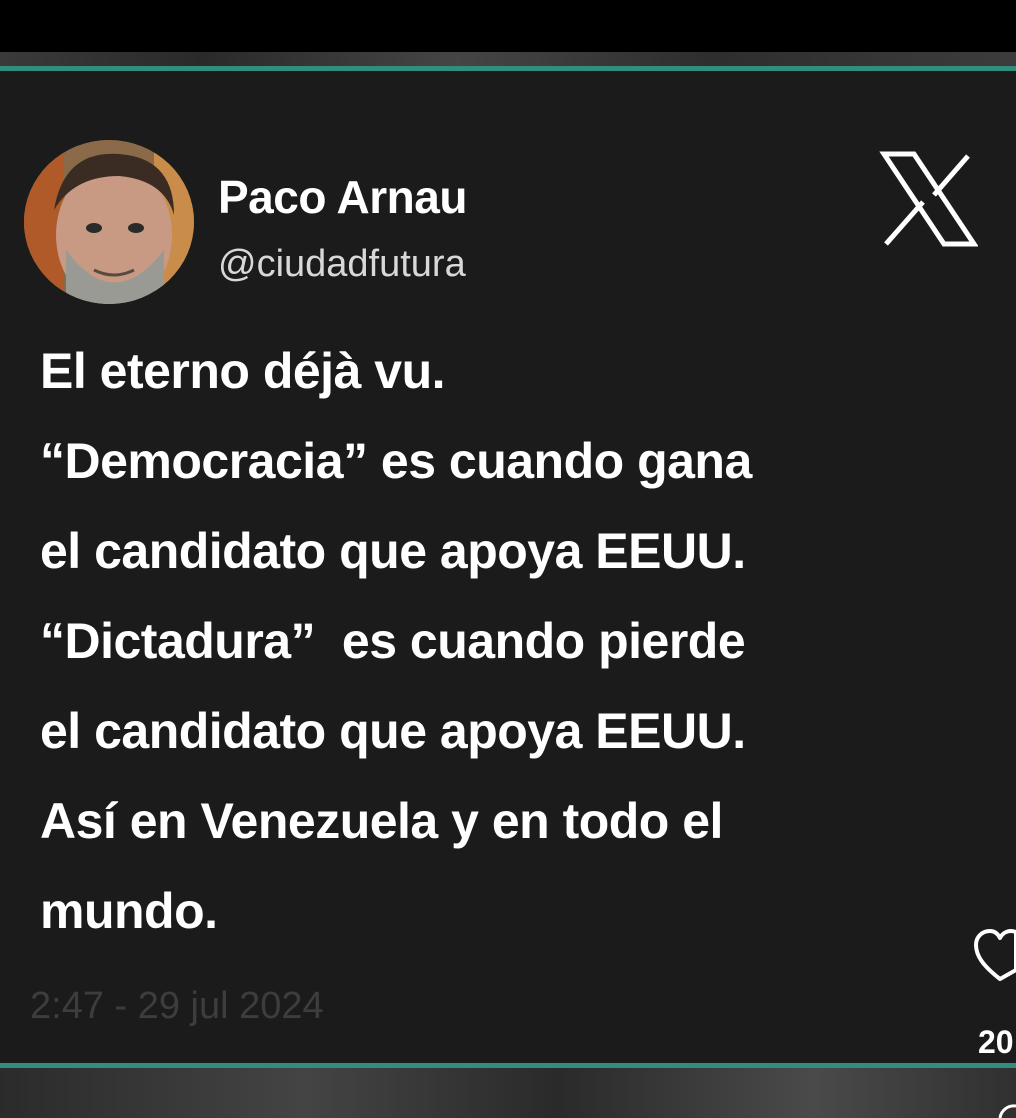 The height and width of the screenshot is (1118, 1016). Describe the element at coordinates (381, 821) in the screenshot. I see `tweet-text-line: Así en Venezuela y en todo el` at that location.